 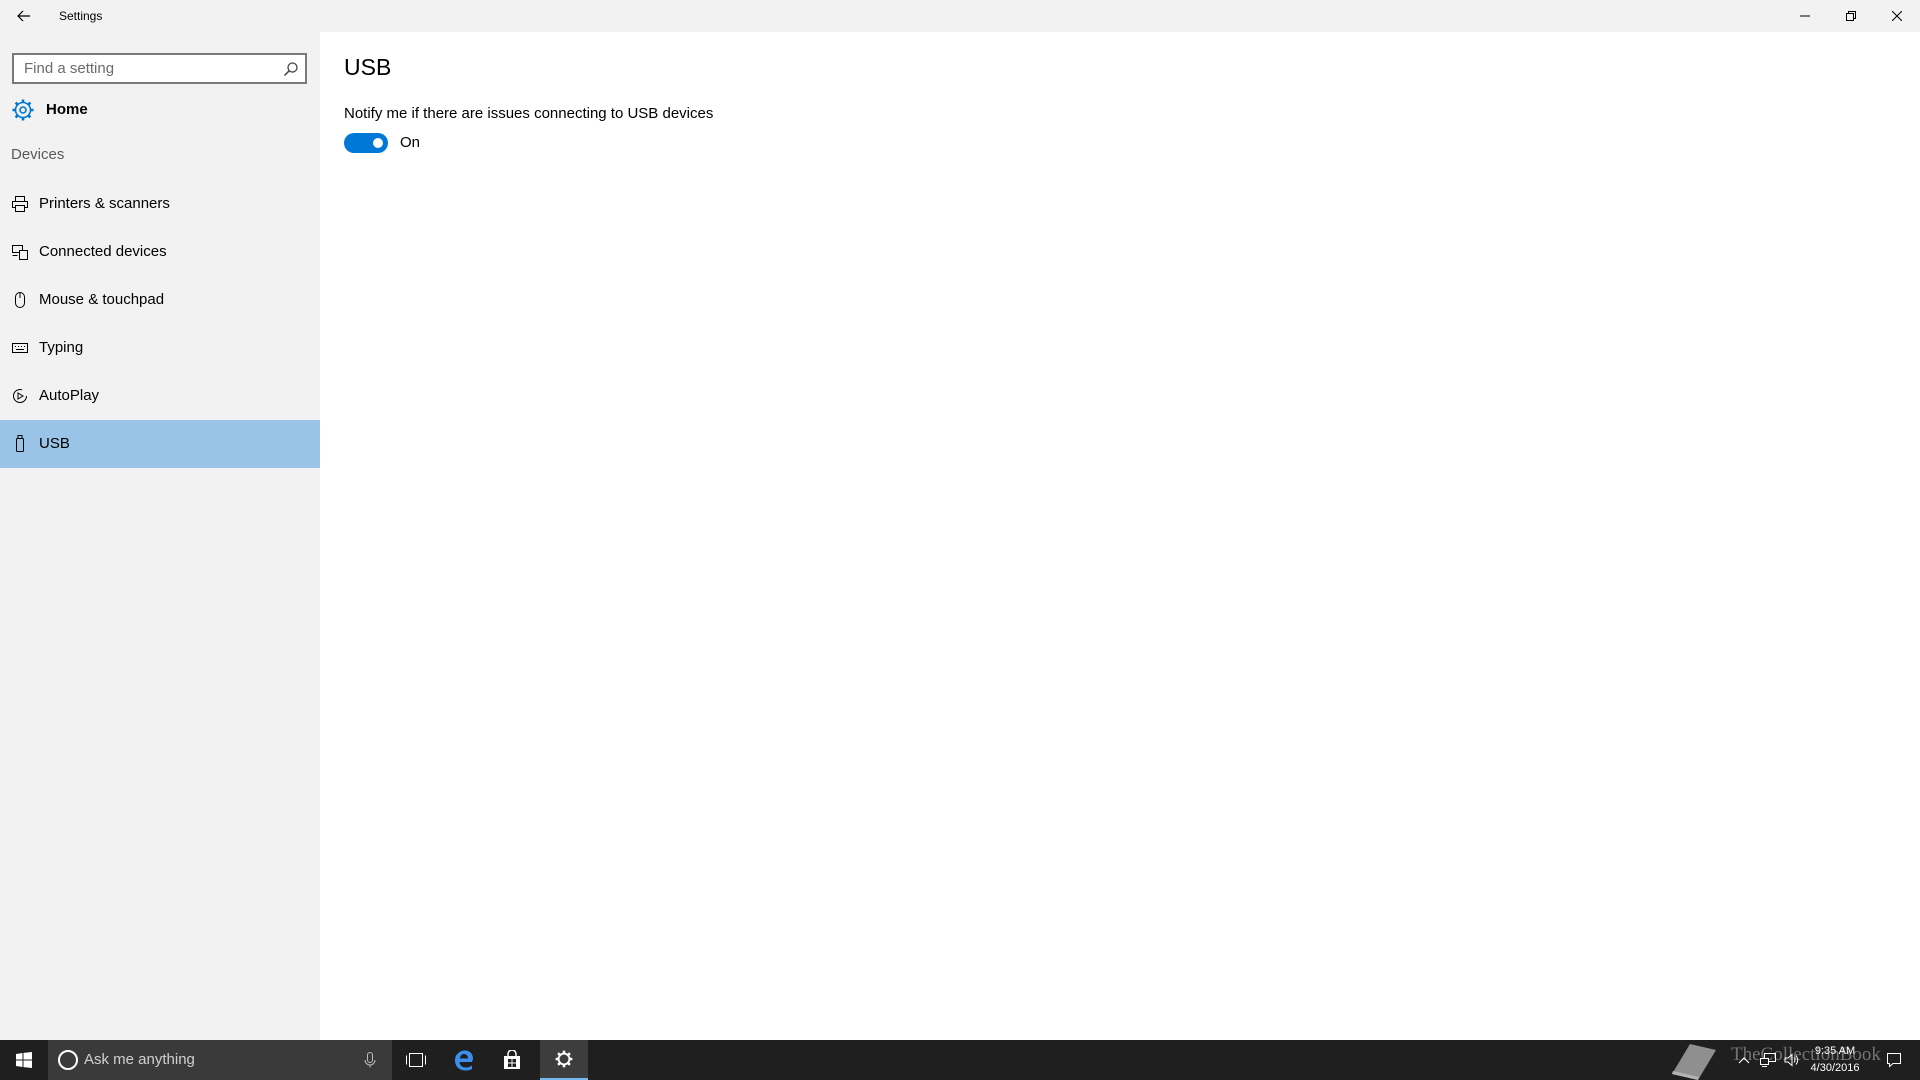 I want to click on clock-time: 9:35 AM, so click(x=1835, y=1051).